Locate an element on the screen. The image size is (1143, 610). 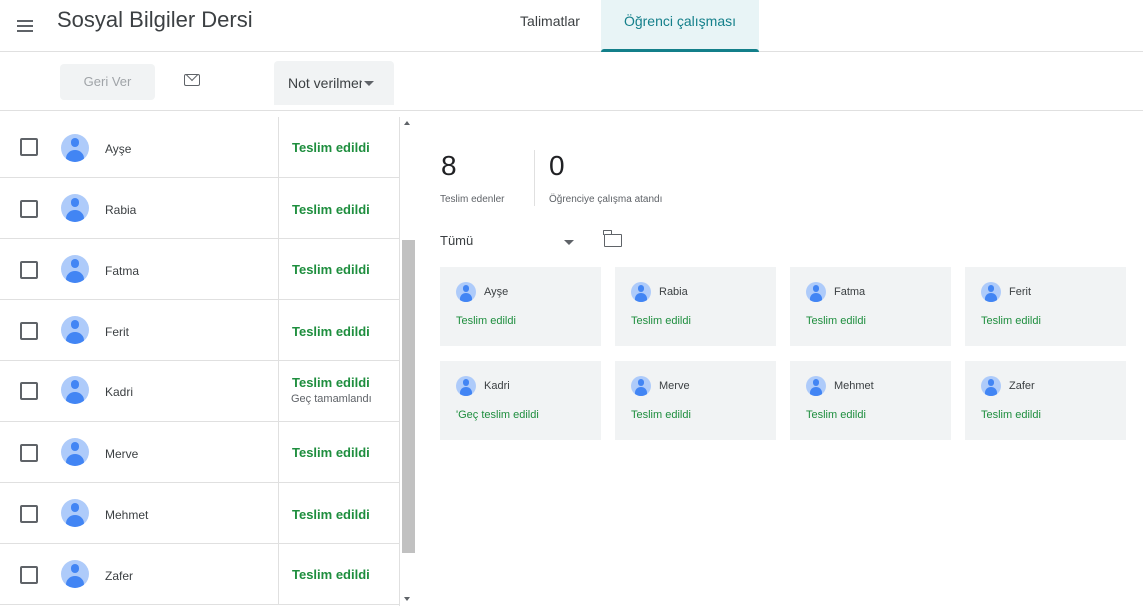
grade-filter-select: Not verilmemiş is located at coordinates (334, 83).